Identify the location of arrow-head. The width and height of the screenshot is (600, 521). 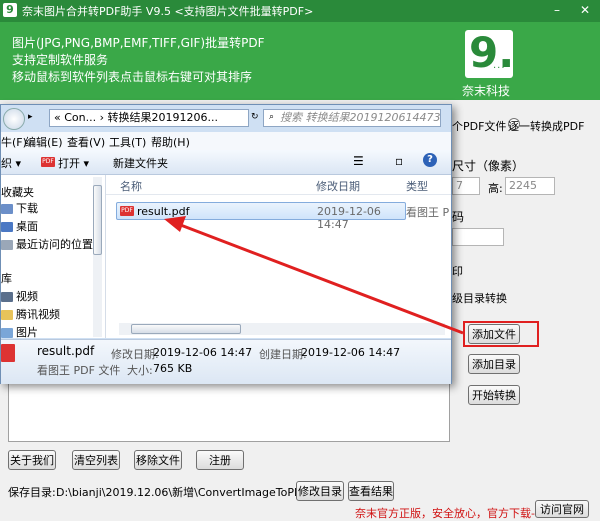
(175, 224).